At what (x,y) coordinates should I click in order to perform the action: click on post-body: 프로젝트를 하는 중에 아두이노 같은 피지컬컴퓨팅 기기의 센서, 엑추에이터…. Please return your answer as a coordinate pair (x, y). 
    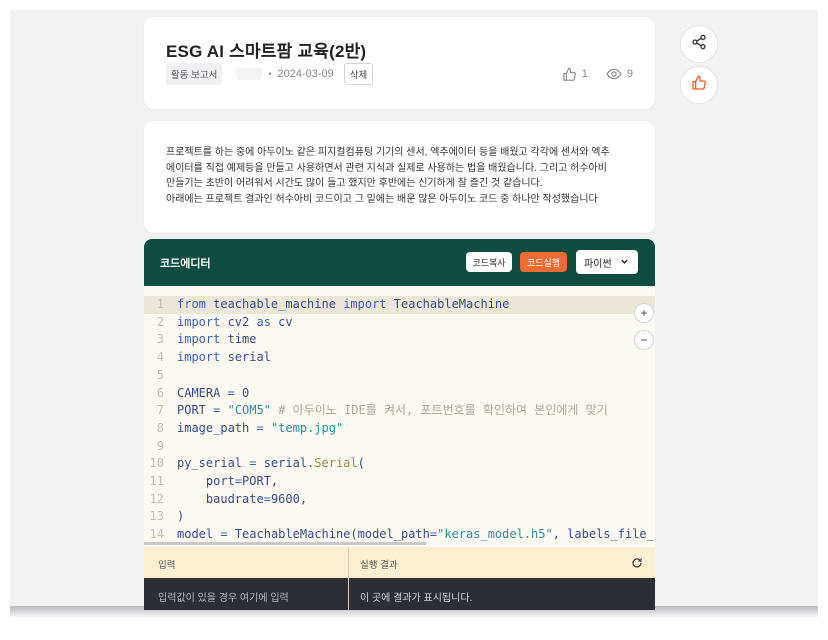
    Looking at the image, I should click on (401, 176).